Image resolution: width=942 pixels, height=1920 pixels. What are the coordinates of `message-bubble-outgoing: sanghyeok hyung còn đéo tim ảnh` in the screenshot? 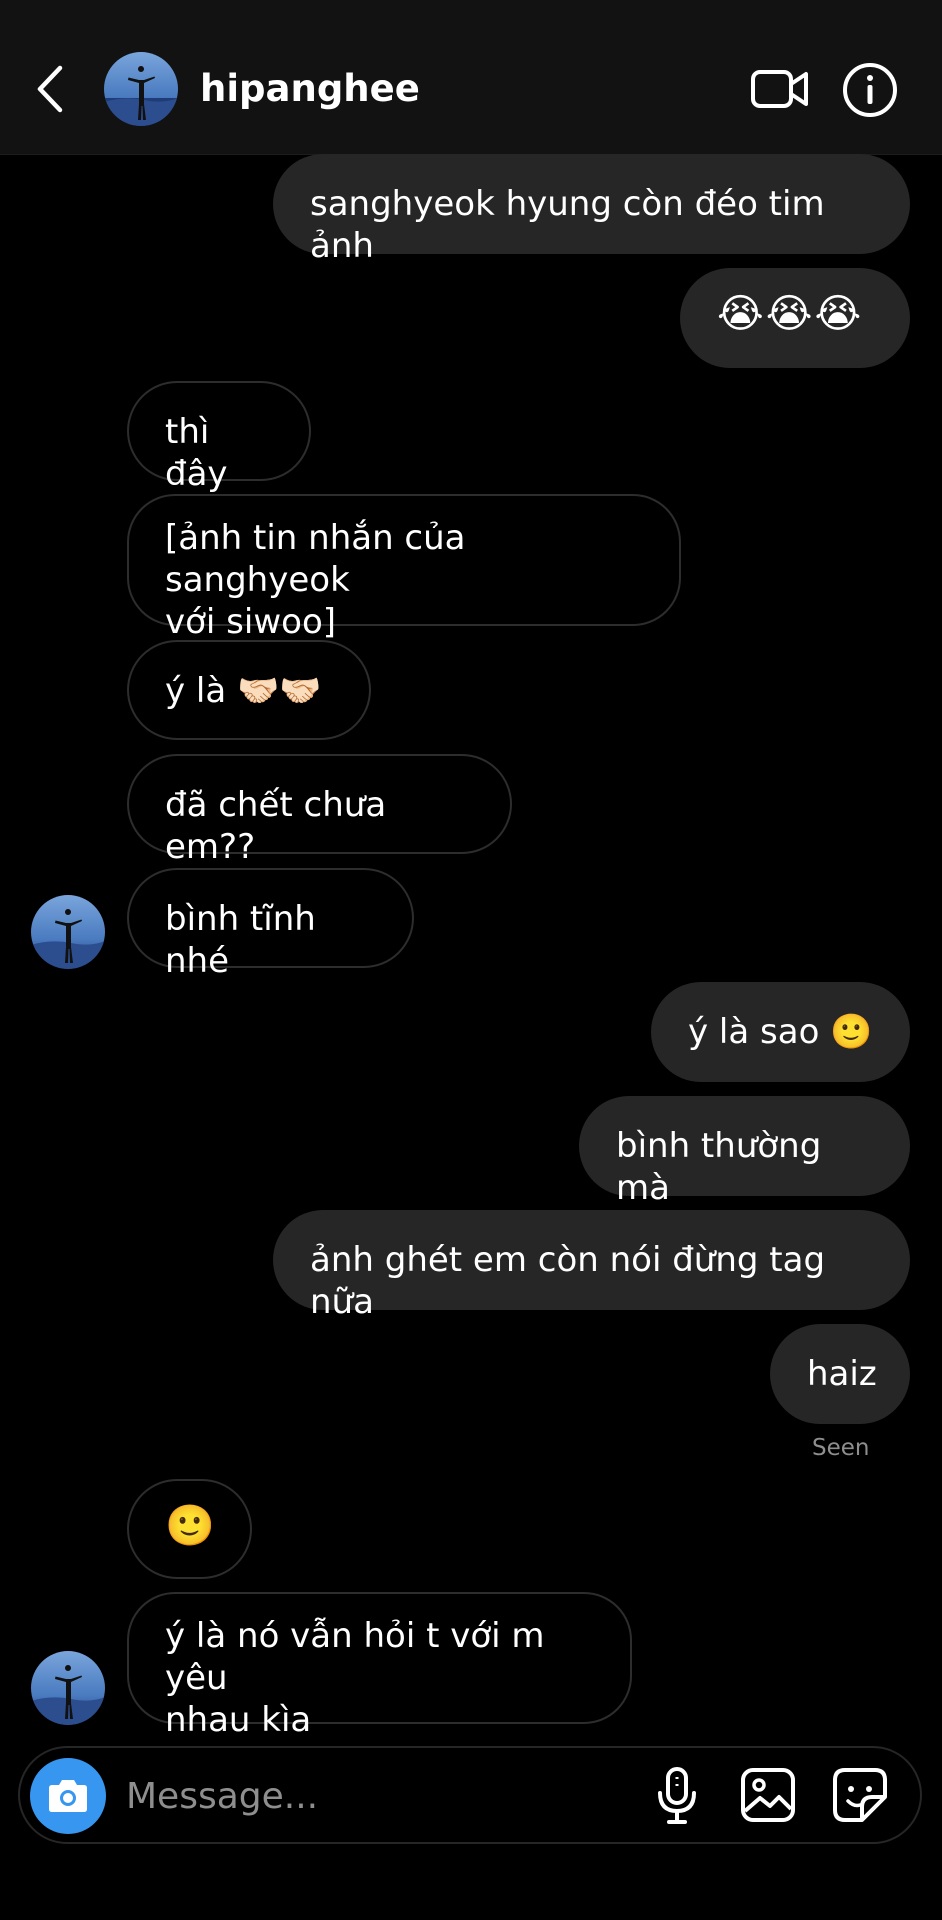 It's located at (591, 210).